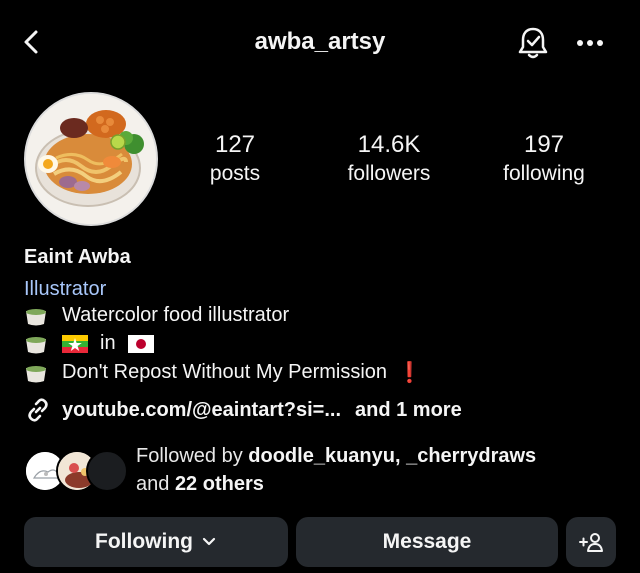 The width and height of the screenshot is (640, 573). I want to click on profile-category: Illustrator, so click(65, 289).